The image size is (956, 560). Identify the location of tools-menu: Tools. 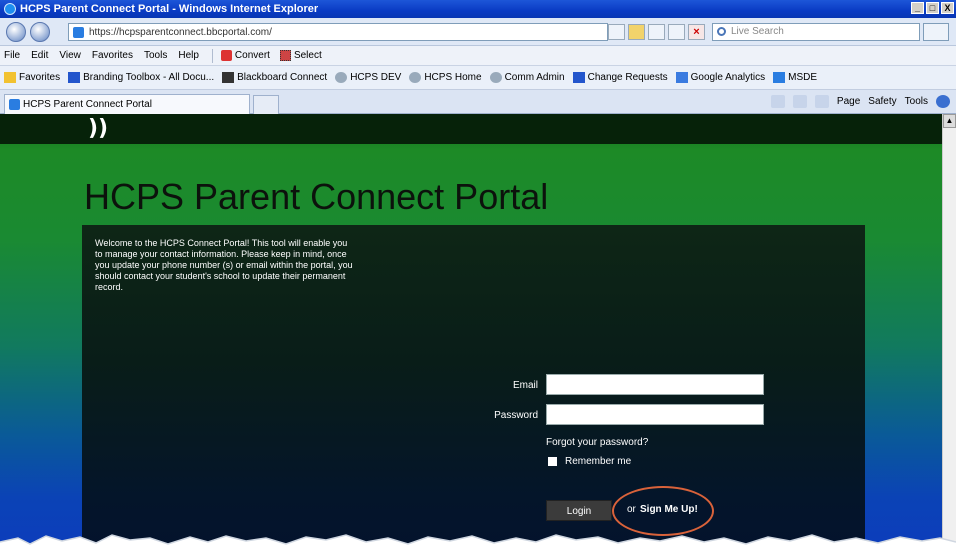
(916, 101).